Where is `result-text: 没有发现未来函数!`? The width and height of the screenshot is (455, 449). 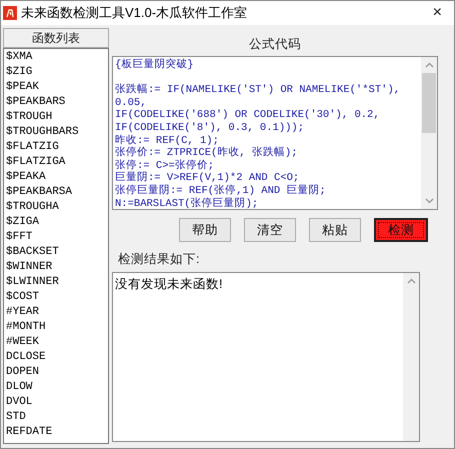
result-text: 没有发现未来函数! is located at coordinates (169, 284).